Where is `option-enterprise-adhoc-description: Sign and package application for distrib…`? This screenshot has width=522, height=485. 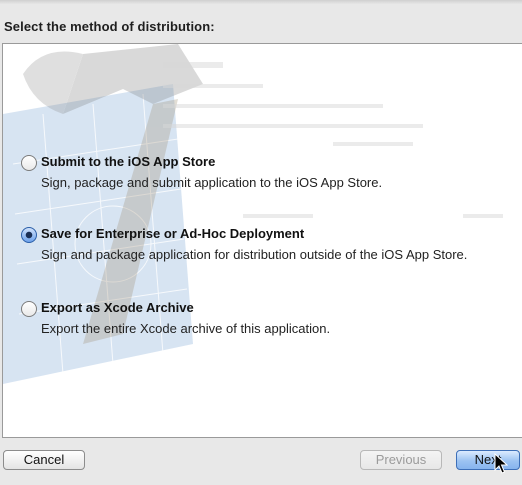
option-enterprise-adhoc-description: Sign and package application for distrib… is located at coordinates (254, 254).